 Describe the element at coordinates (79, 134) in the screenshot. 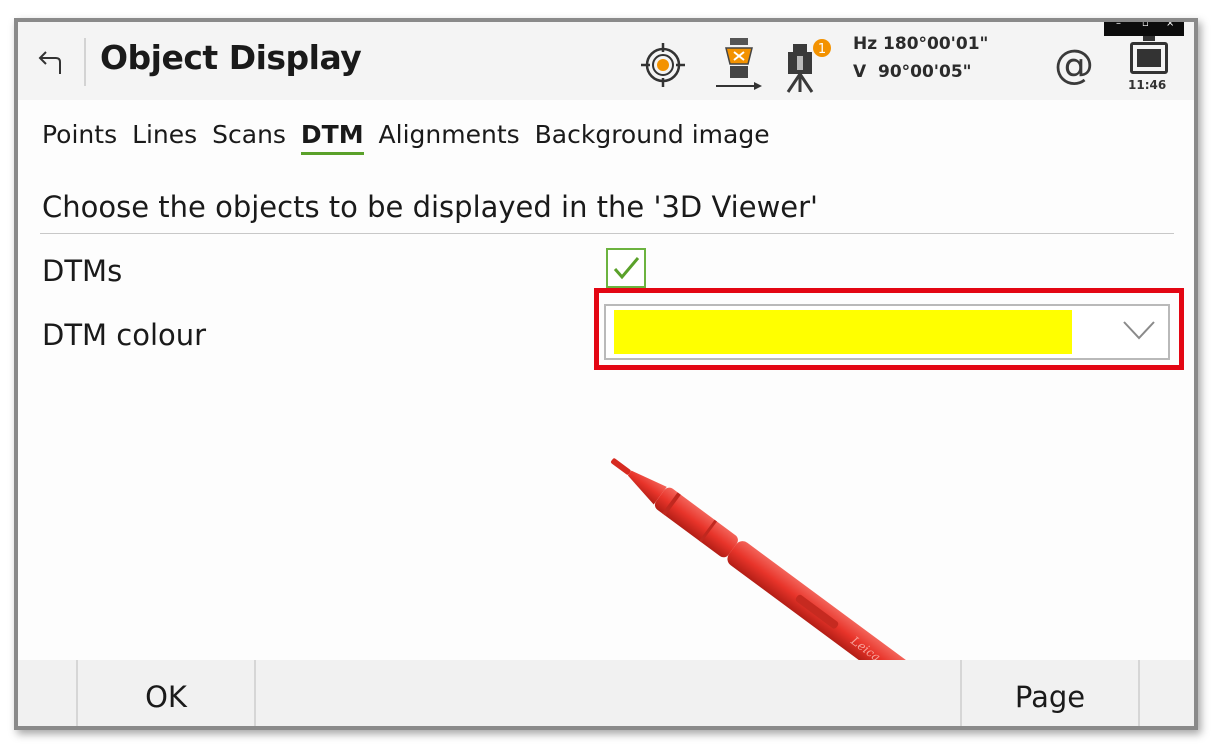

I see `tab-points: Points` at that location.